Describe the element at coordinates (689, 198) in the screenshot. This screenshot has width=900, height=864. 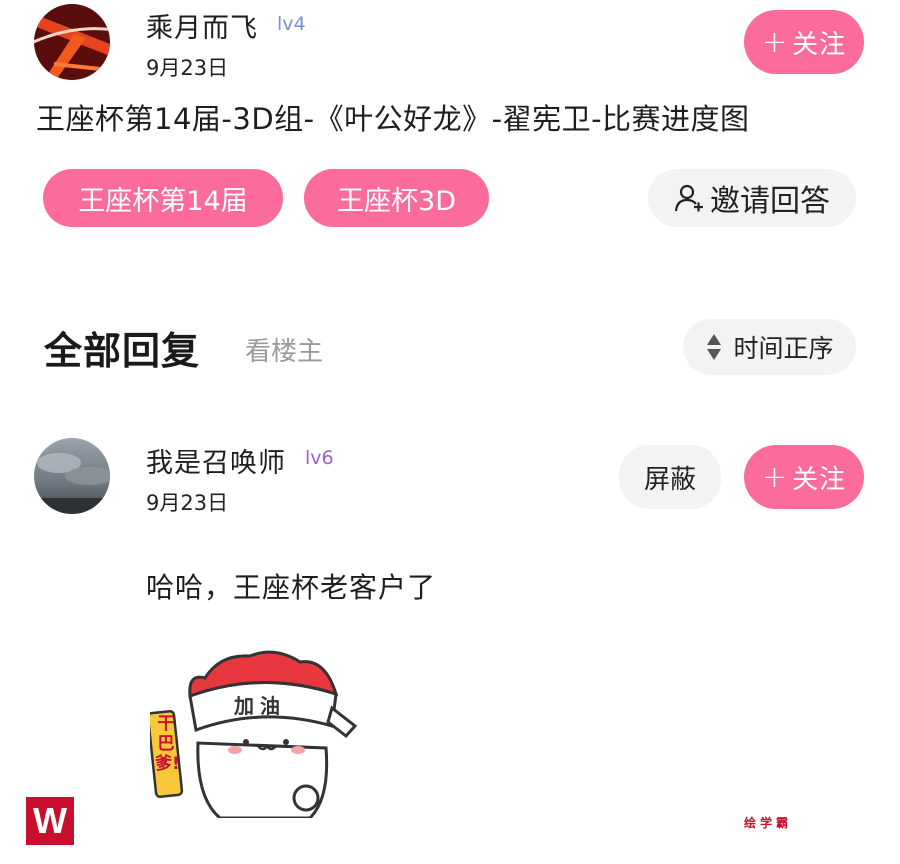
I see `user-plus-icon` at that location.